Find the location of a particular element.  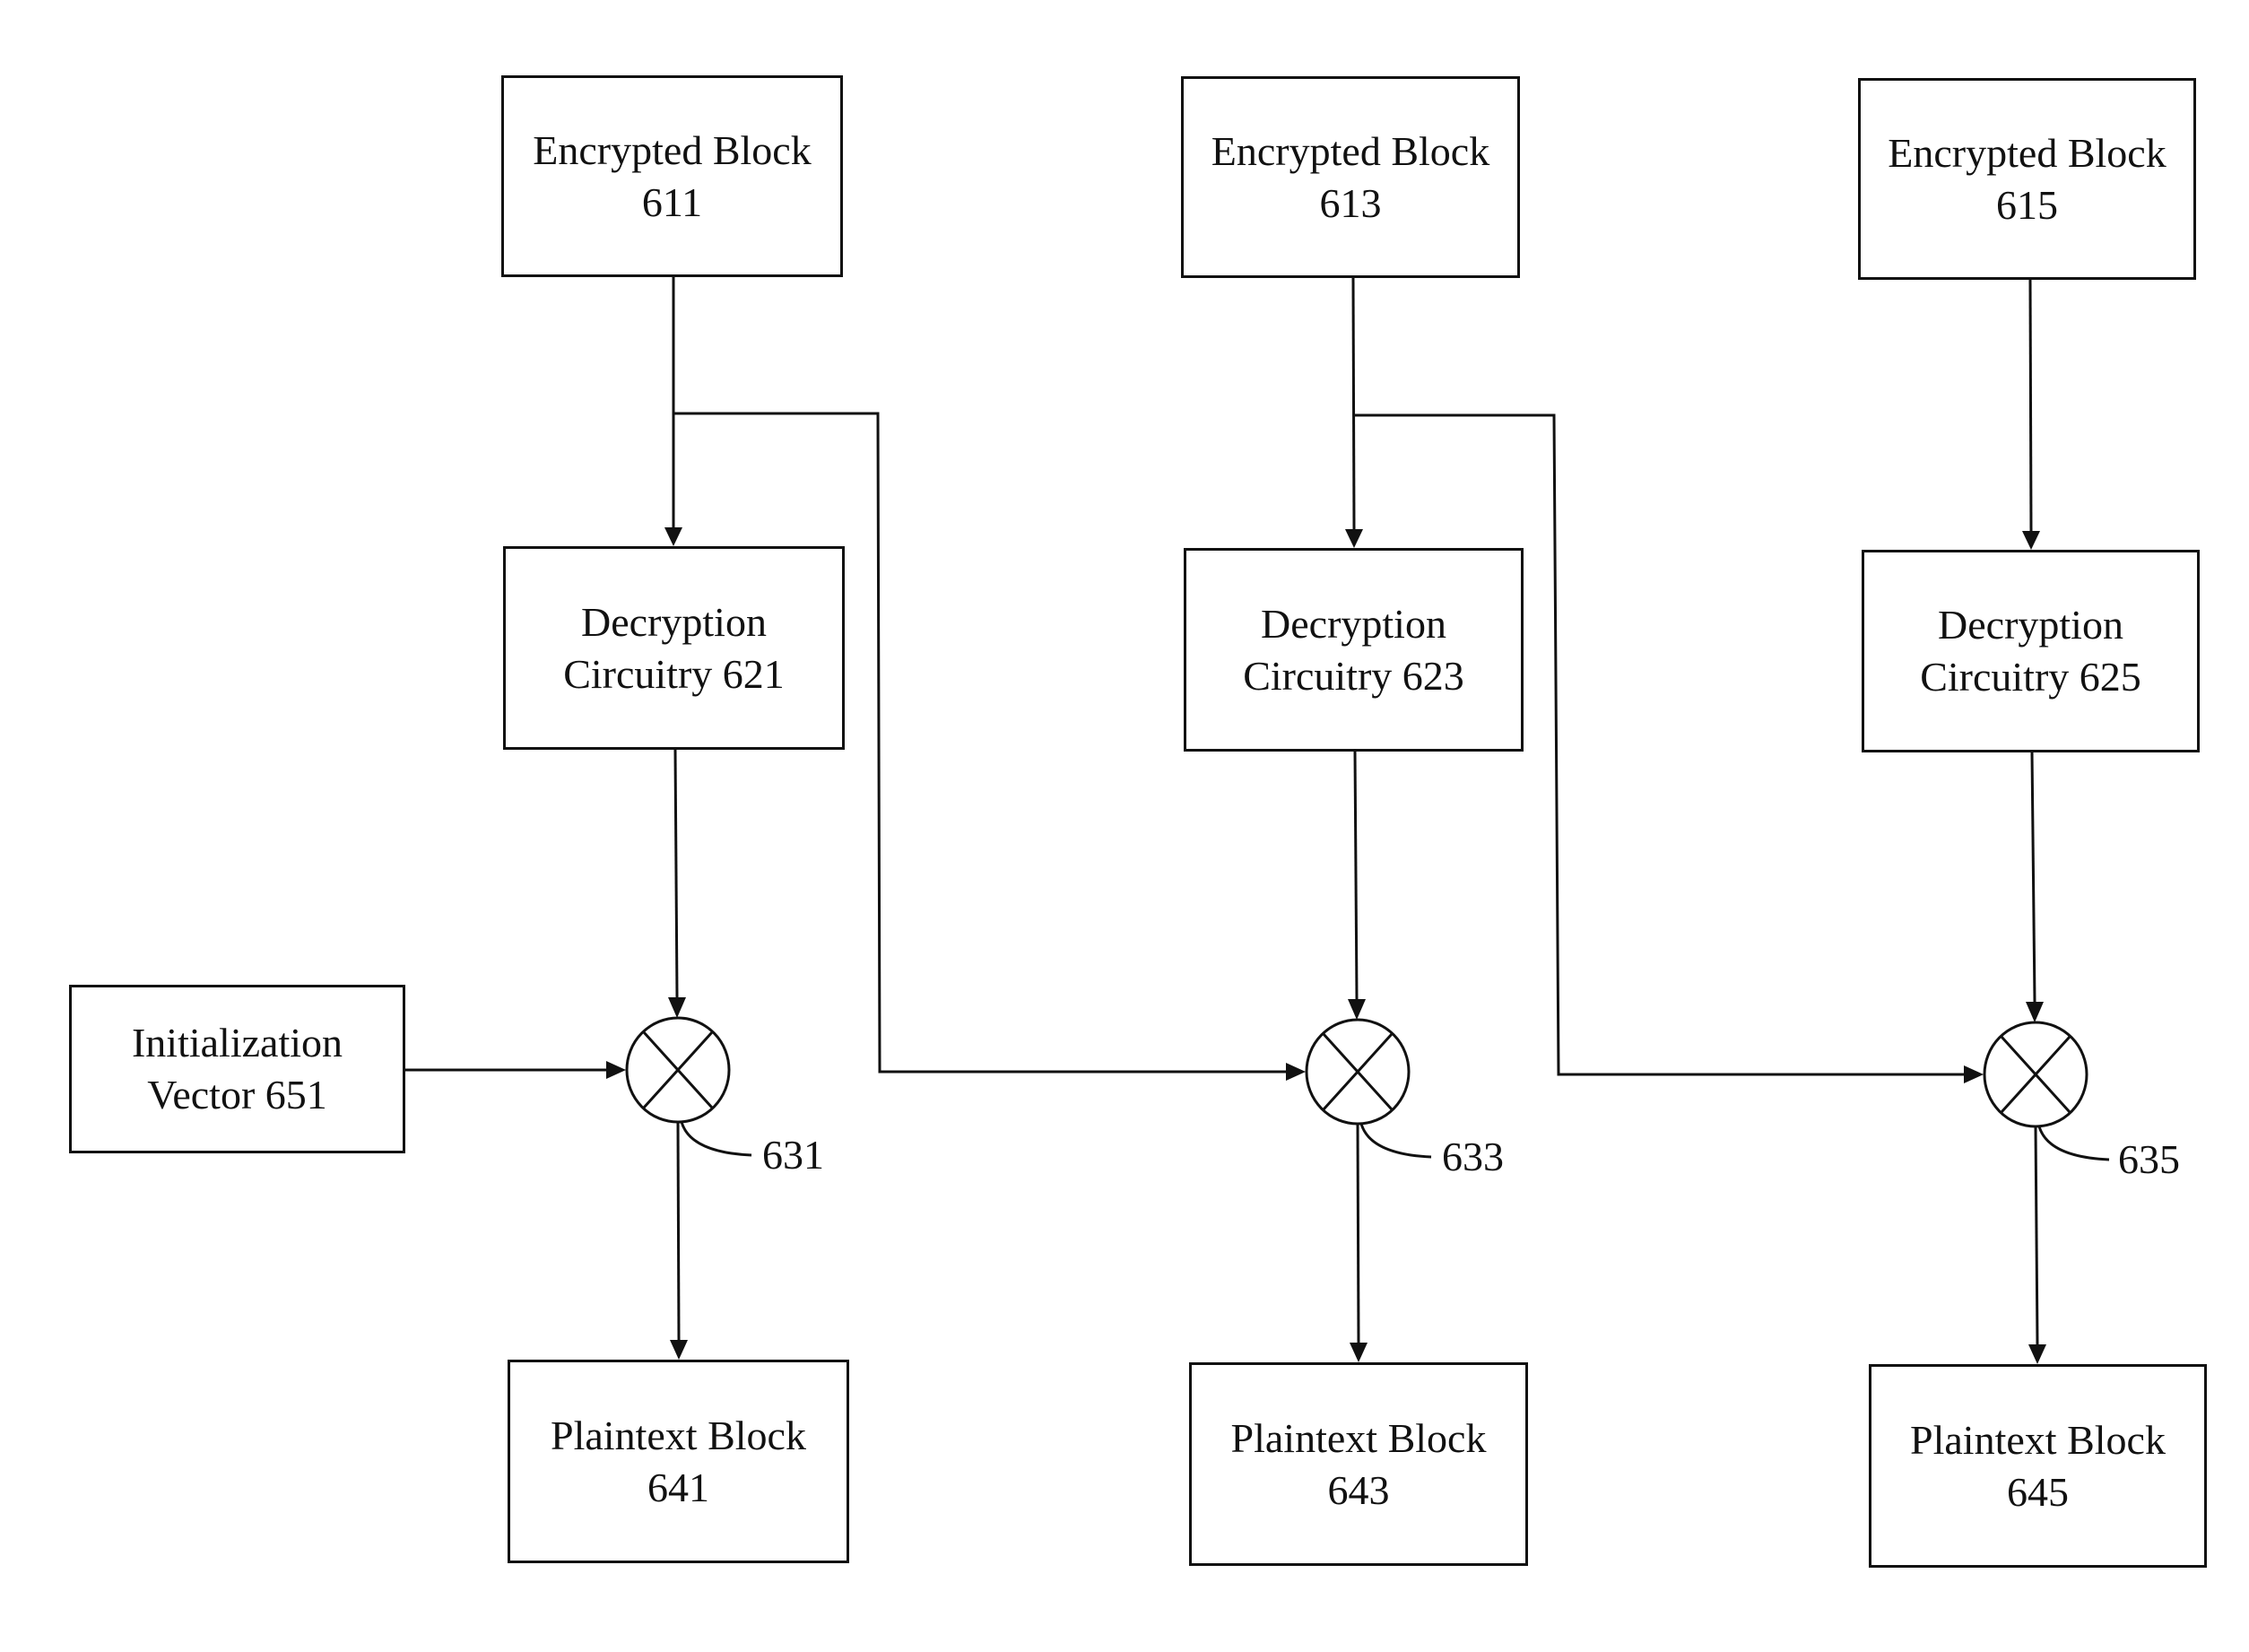

initialization-vector-number: Vector 651 is located at coordinates (237, 1094).